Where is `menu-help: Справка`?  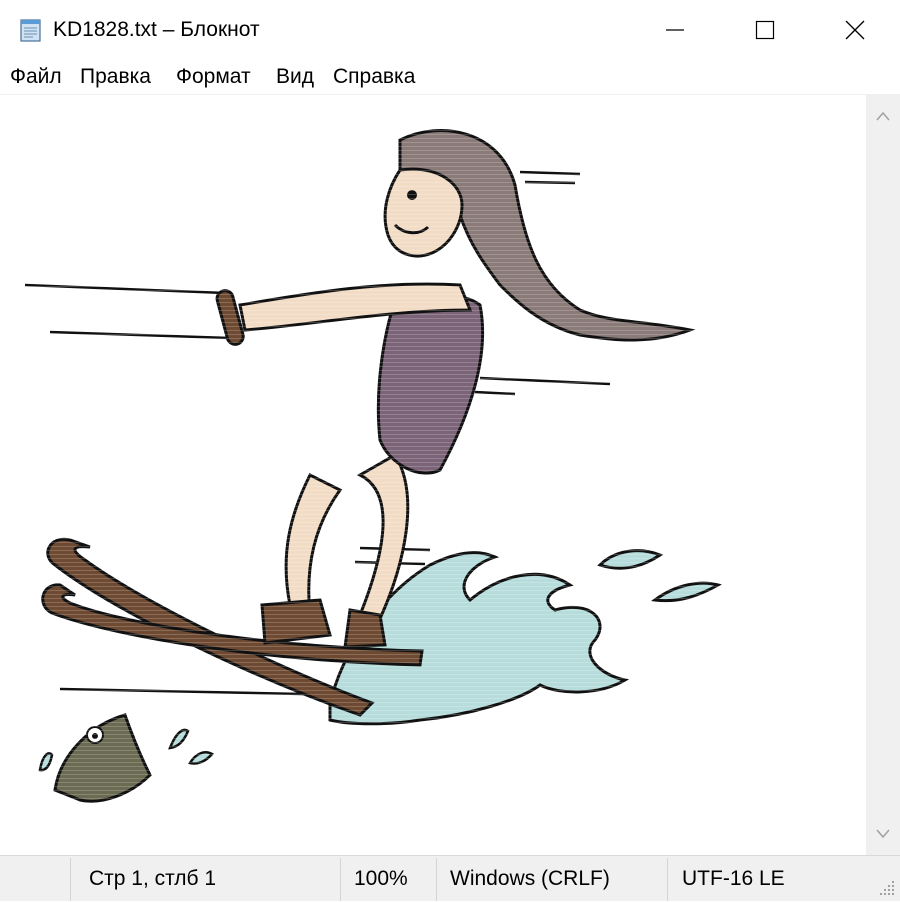
menu-help: Справка is located at coordinates (374, 77).